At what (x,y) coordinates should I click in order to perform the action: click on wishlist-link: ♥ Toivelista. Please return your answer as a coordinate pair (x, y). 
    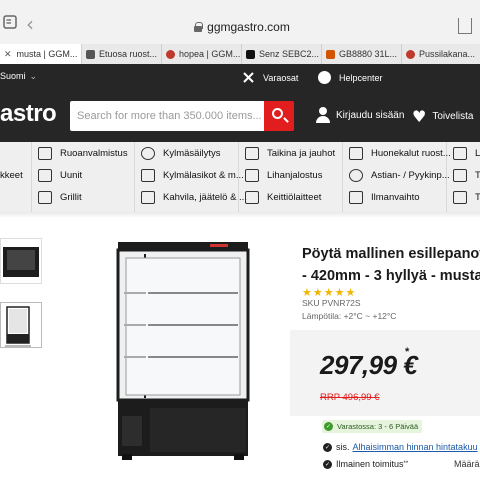
    Looking at the image, I should click on (442, 116).